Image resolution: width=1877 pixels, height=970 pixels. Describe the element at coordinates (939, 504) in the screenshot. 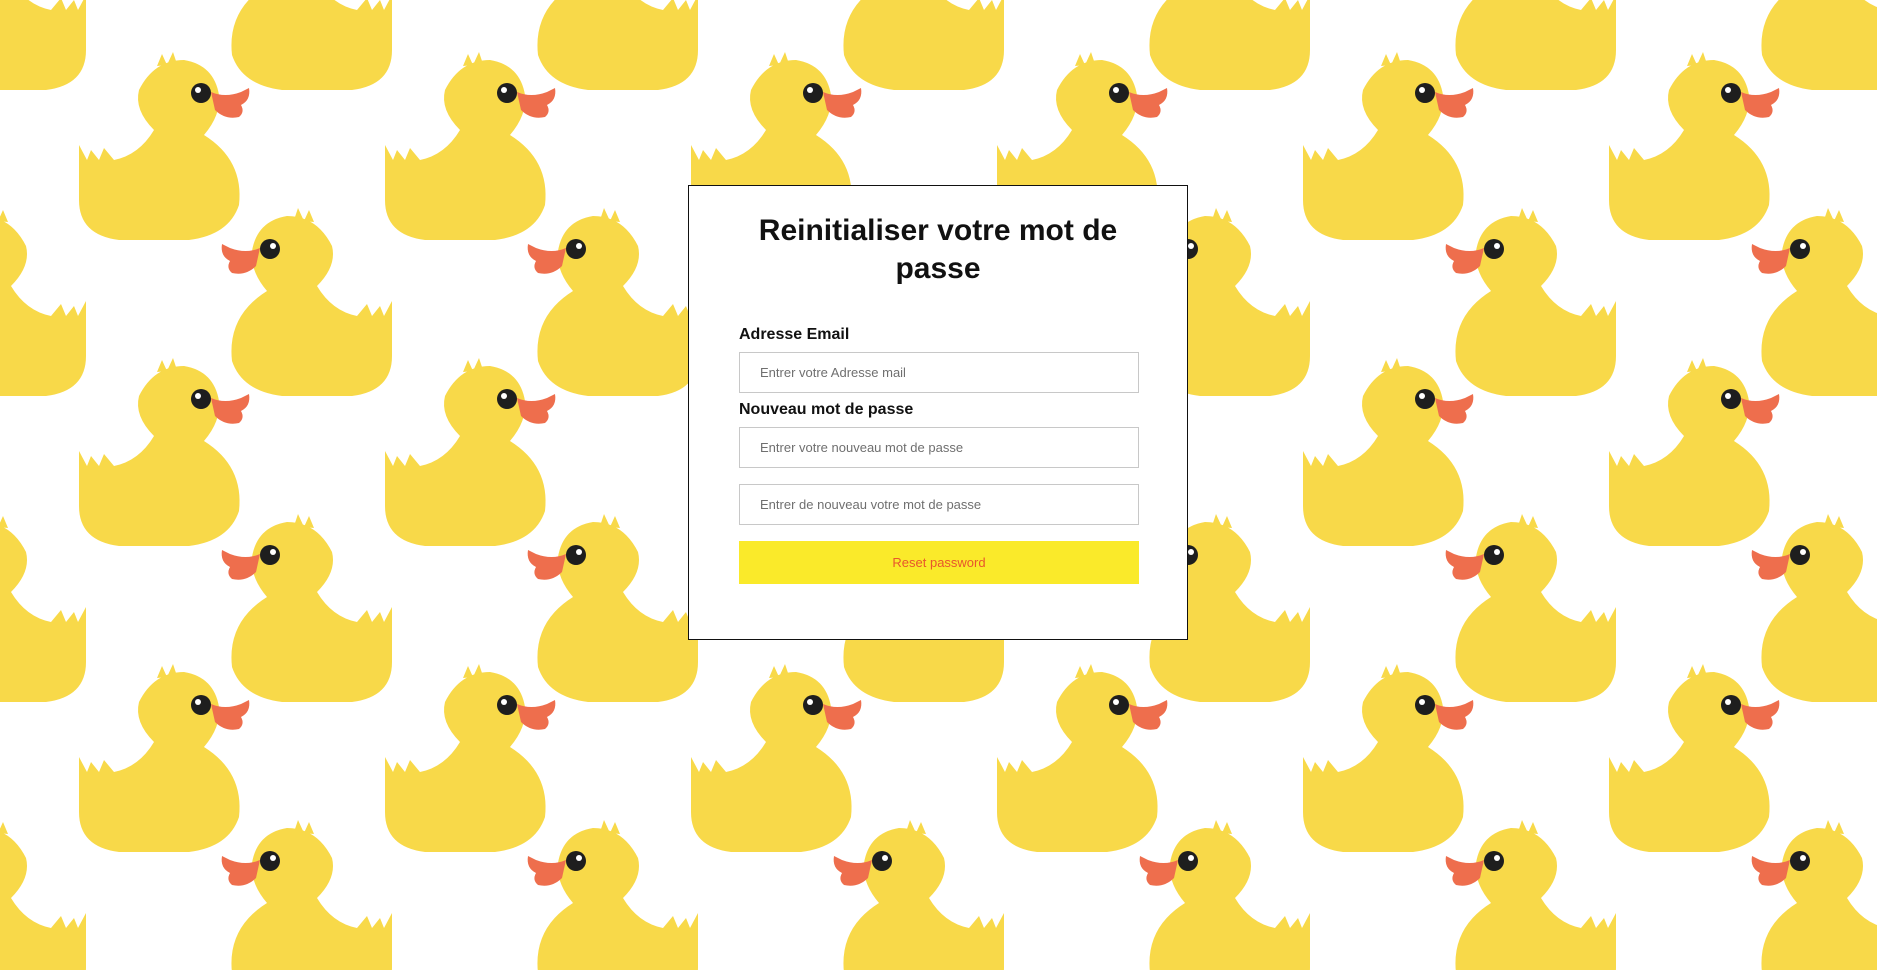

I see `confirm-password-field` at that location.